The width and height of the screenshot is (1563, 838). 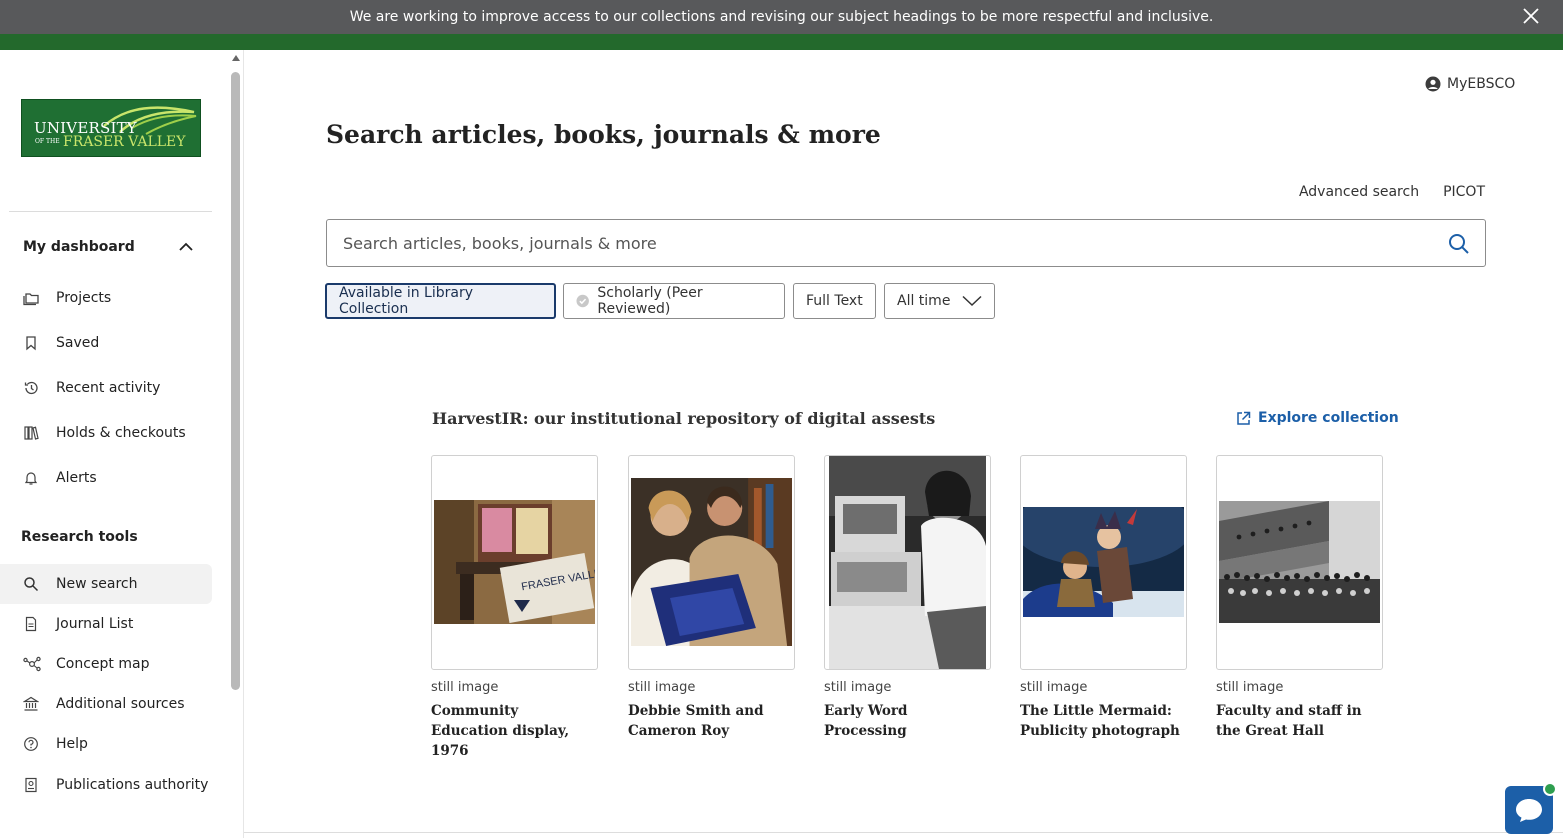 What do you see at coordinates (79, 537) in the screenshot?
I see `research-tools-heading: Research tools` at bounding box center [79, 537].